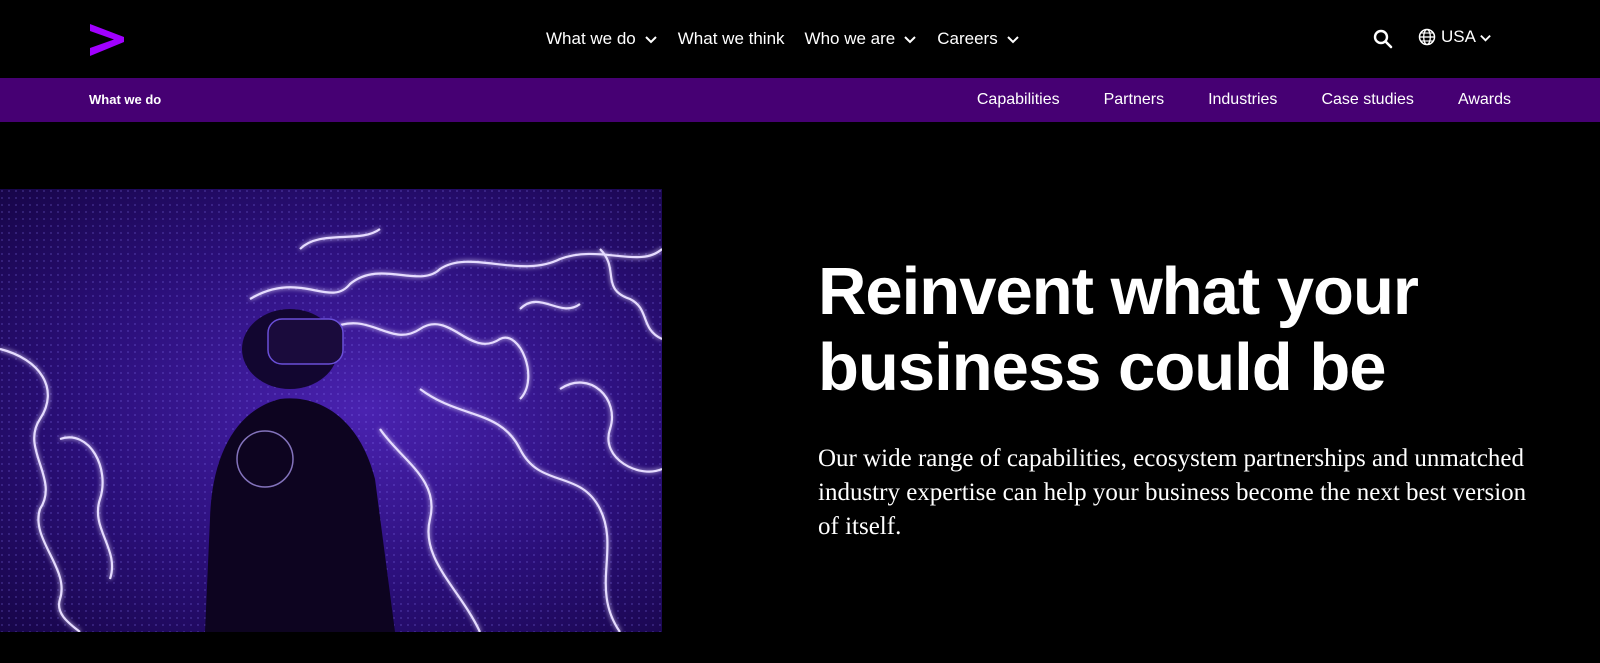 This screenshot has height=663, width=1600. Describe the element at coordinates (1134, 100) in the screenshot. I see `subnav-link-partners: Partners` at that location.